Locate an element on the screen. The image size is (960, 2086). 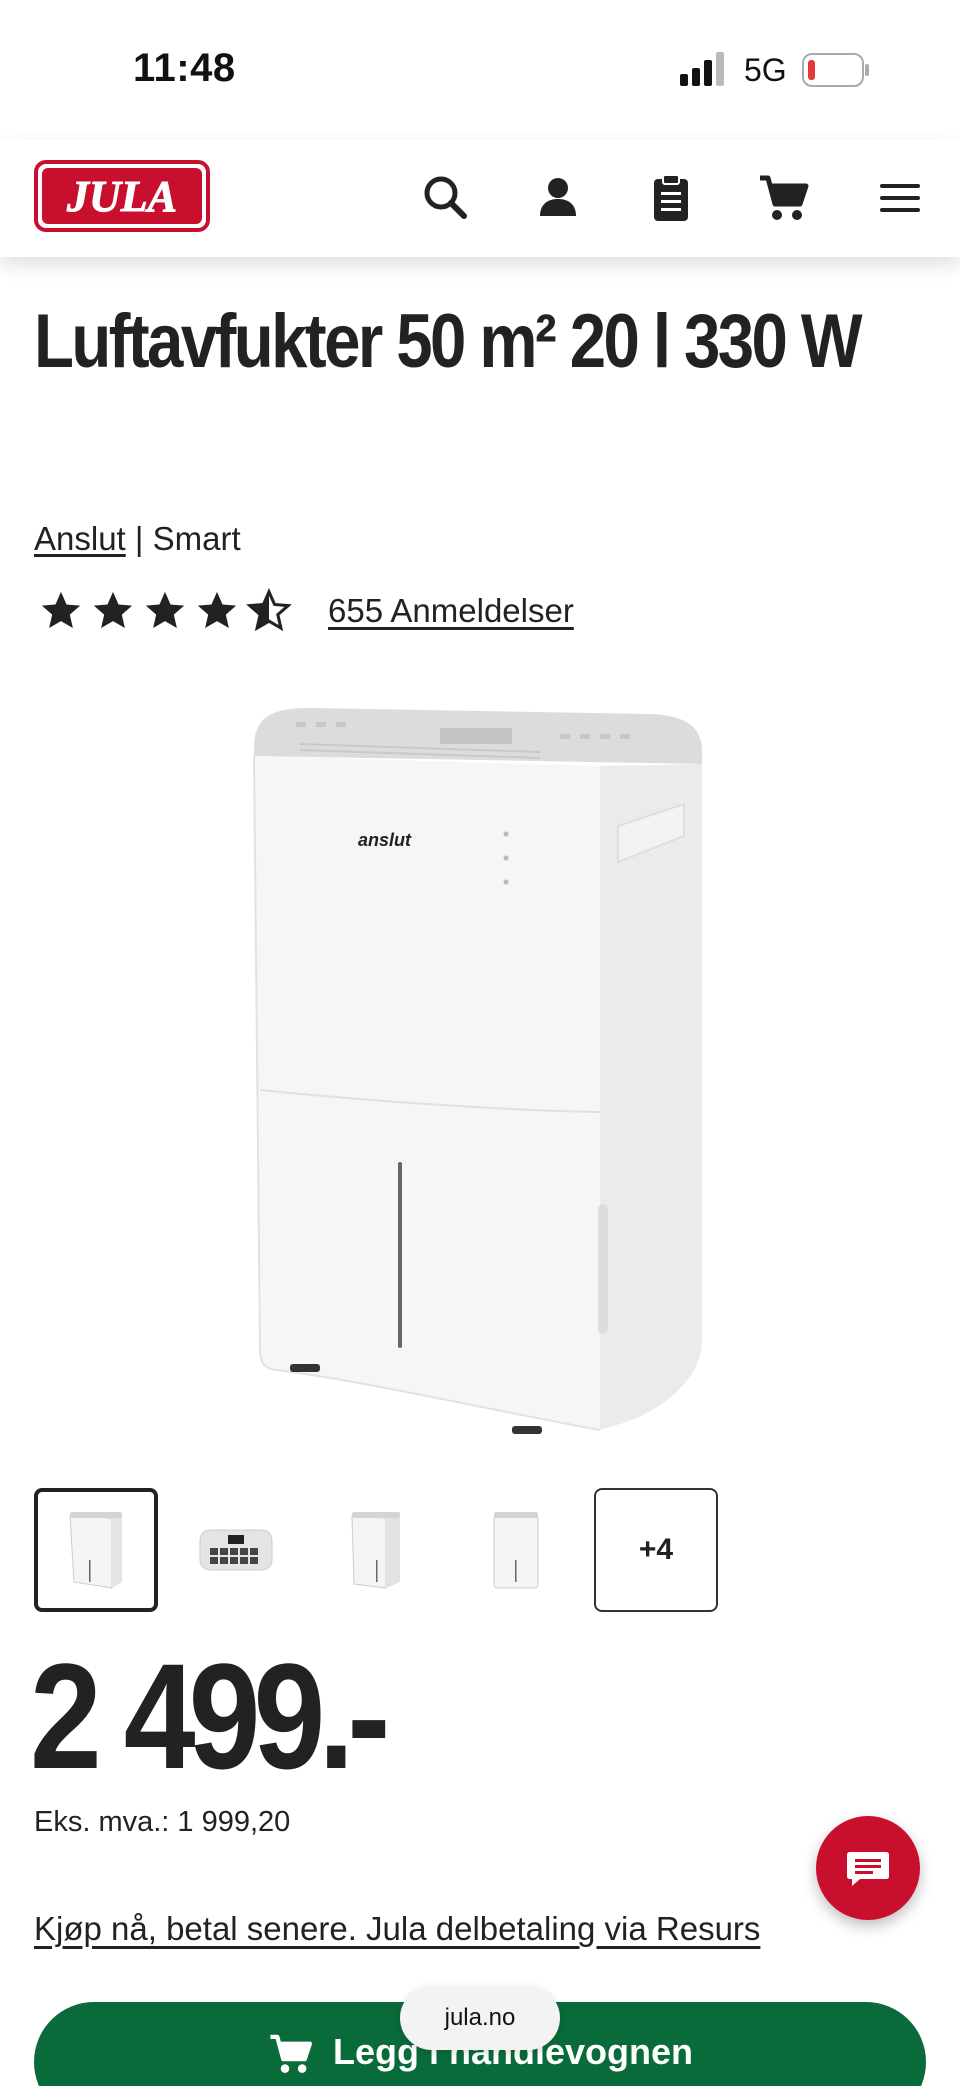
search-icon is located at coordinates (446, 198).